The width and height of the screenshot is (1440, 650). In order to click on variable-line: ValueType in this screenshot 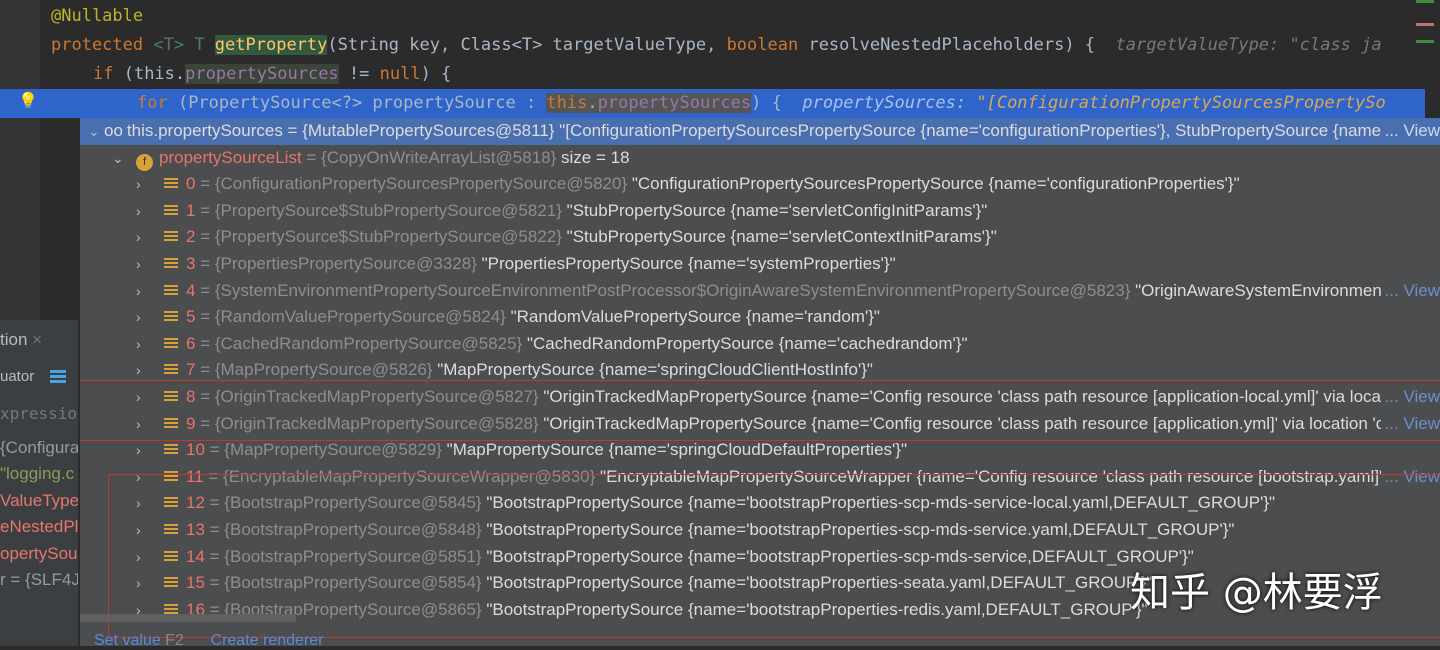, I will do `click(39, 501)`.